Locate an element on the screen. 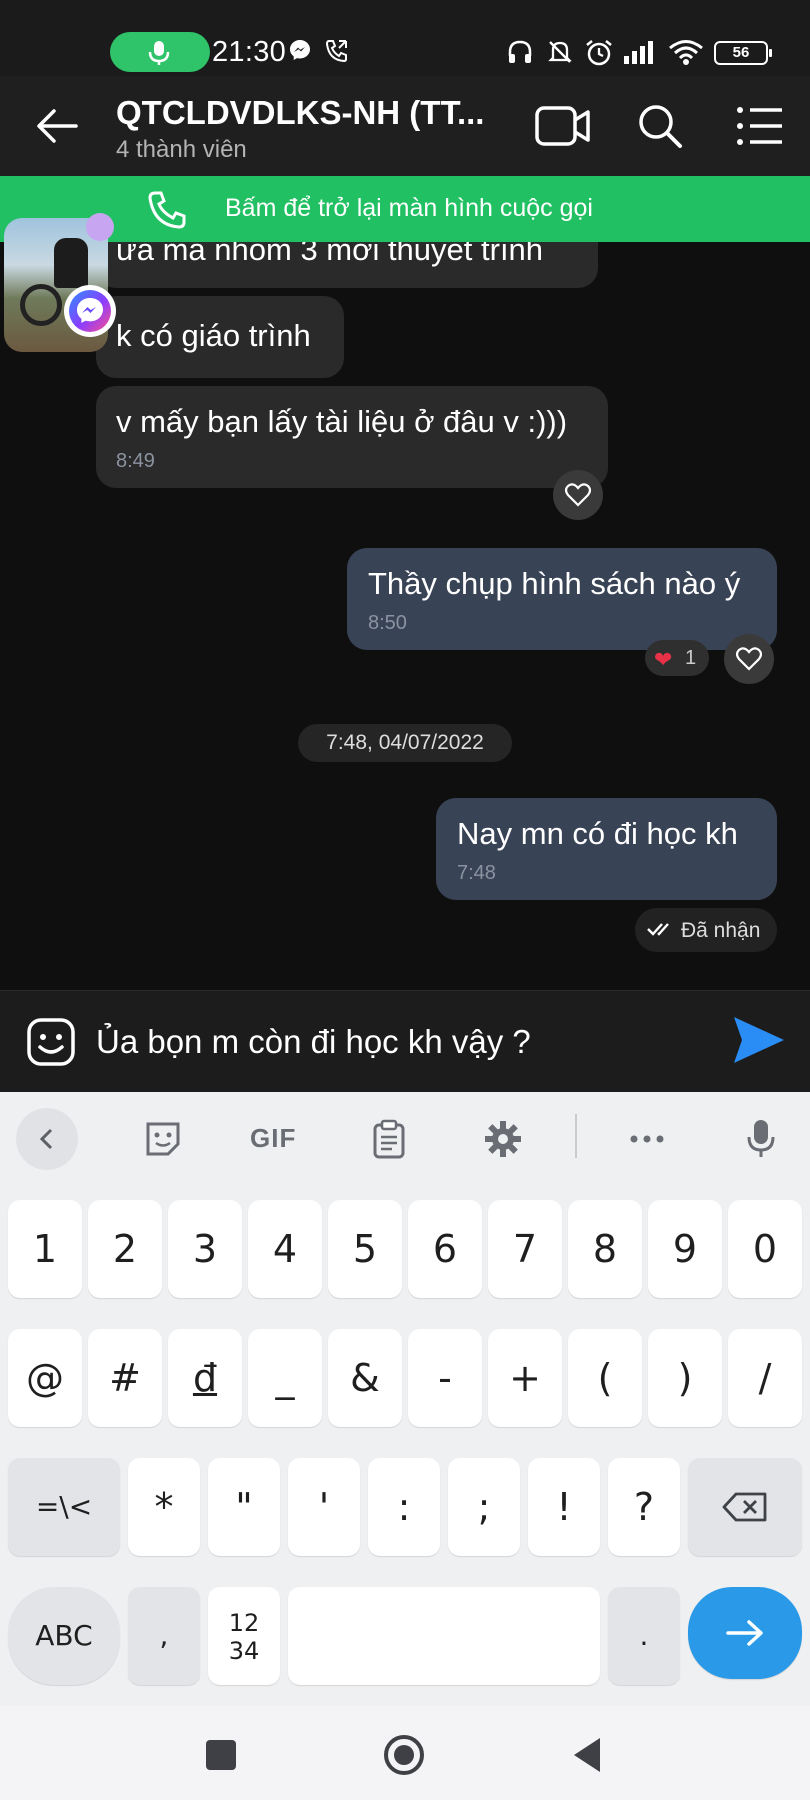 The image size is (810, 1800). message-bubble-outgoing: Nay mn có đi học kh 7:48 is located at coordinates (606, 849).